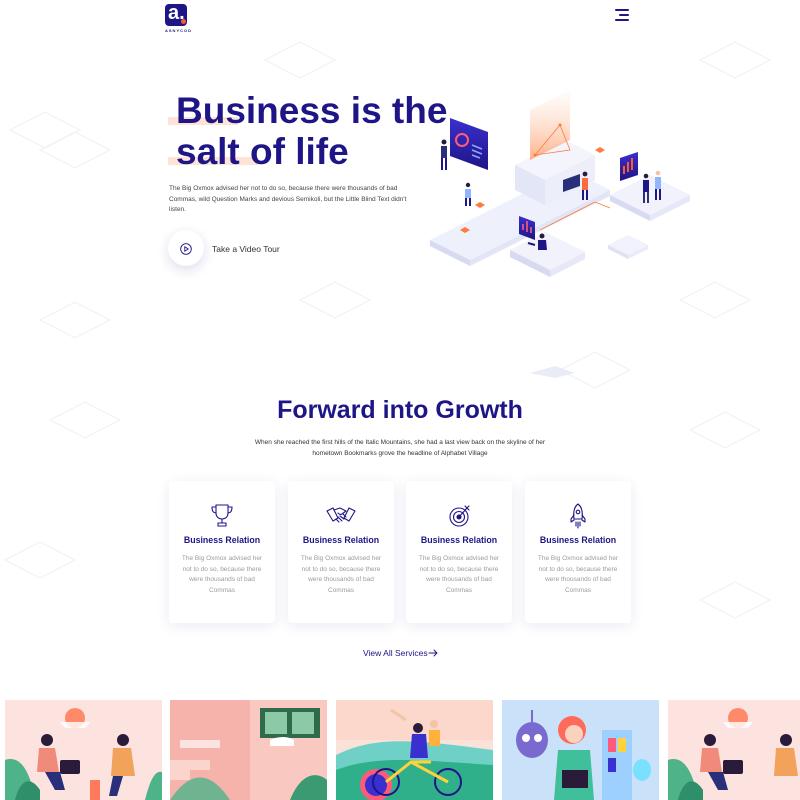  What do you see at coordinates (400, 410) in the screenshot?
I see `section-title: Forward into Growth` at bounding box center [400, 410].